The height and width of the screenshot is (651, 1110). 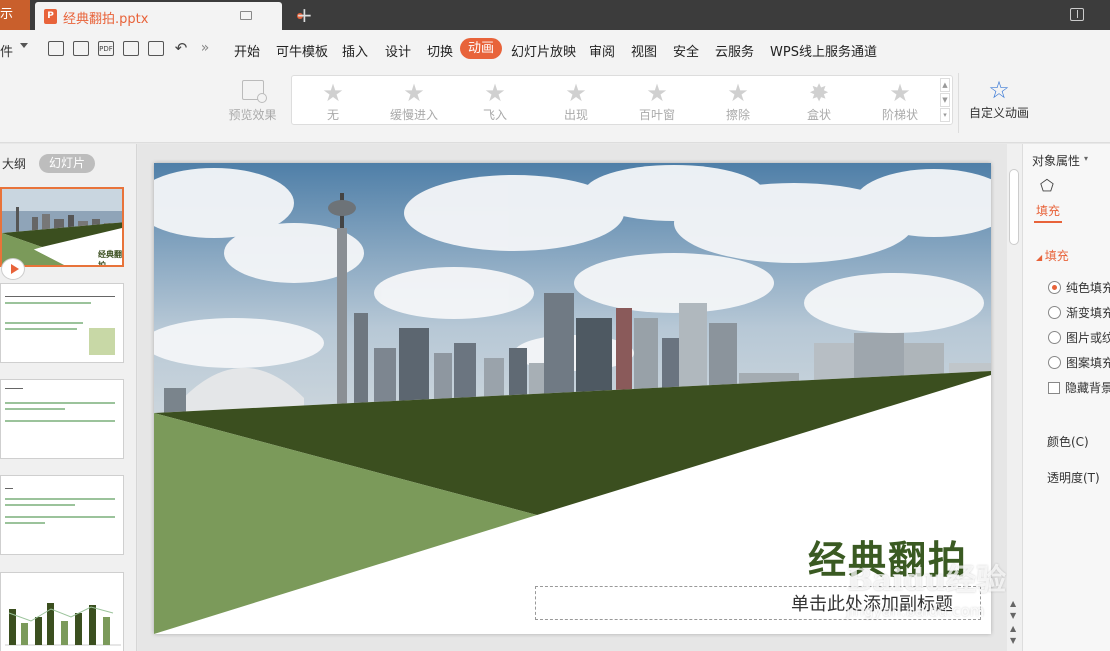 I want to click on tab-previous: 示, so click(x=15, y=15).